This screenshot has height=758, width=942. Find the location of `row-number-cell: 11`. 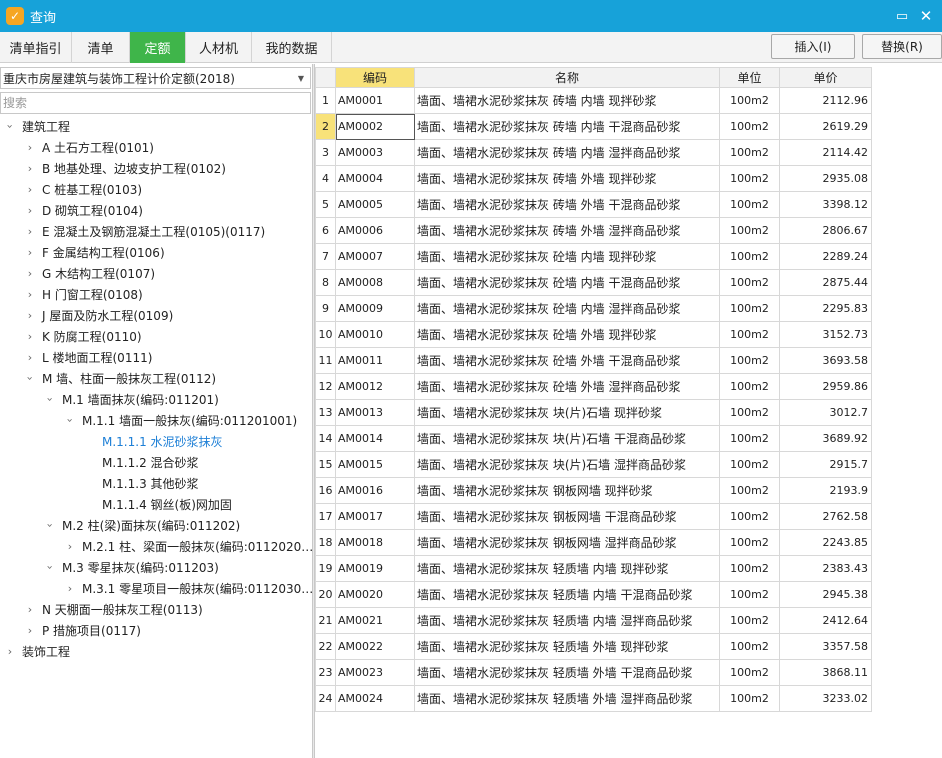

row-number-cell: 11 is located at coordinates (325, 360).